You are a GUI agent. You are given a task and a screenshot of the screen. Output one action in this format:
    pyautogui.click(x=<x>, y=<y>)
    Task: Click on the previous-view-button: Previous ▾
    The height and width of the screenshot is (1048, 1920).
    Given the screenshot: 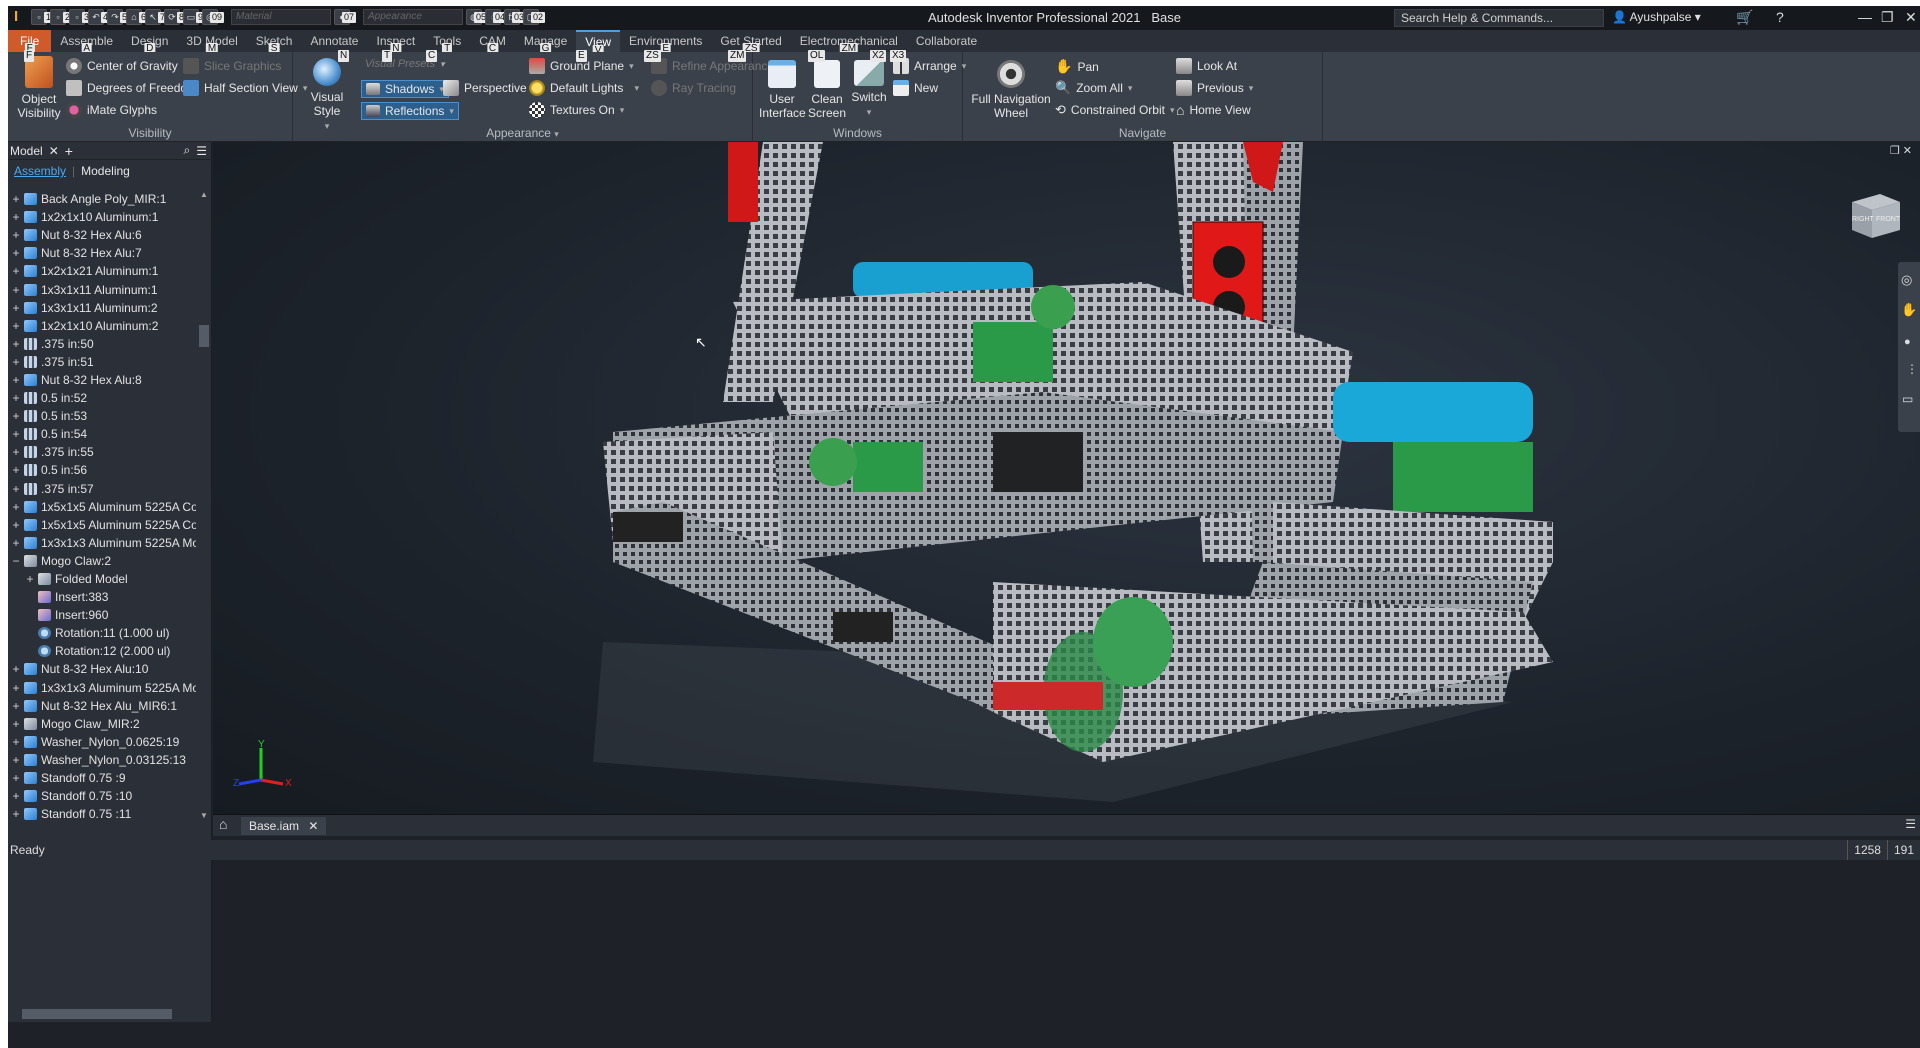 What is the action you would take?
    pyautogui.click(x=1214, y=88)
    